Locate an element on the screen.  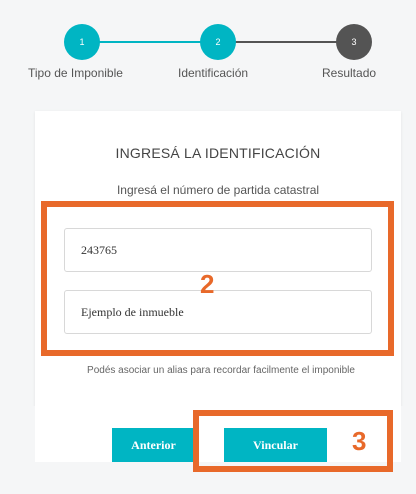
step-3-number: 3 is located at coordinates (354, 42).